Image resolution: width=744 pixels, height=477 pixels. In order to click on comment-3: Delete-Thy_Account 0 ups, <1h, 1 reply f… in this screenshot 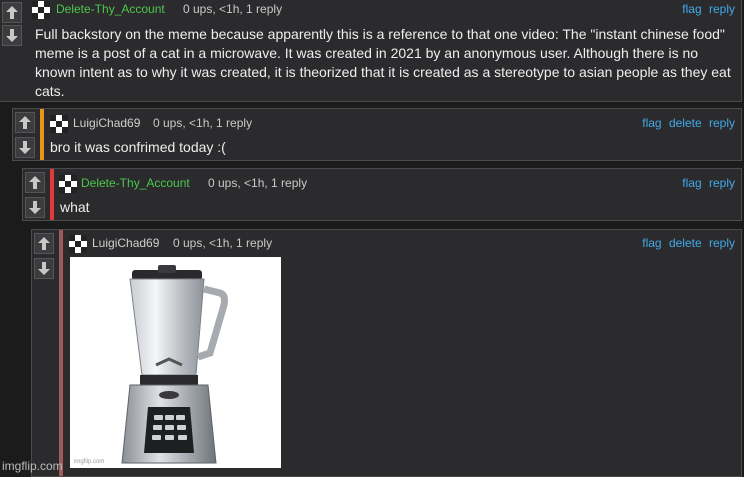, I will do `click(382, 194)`.